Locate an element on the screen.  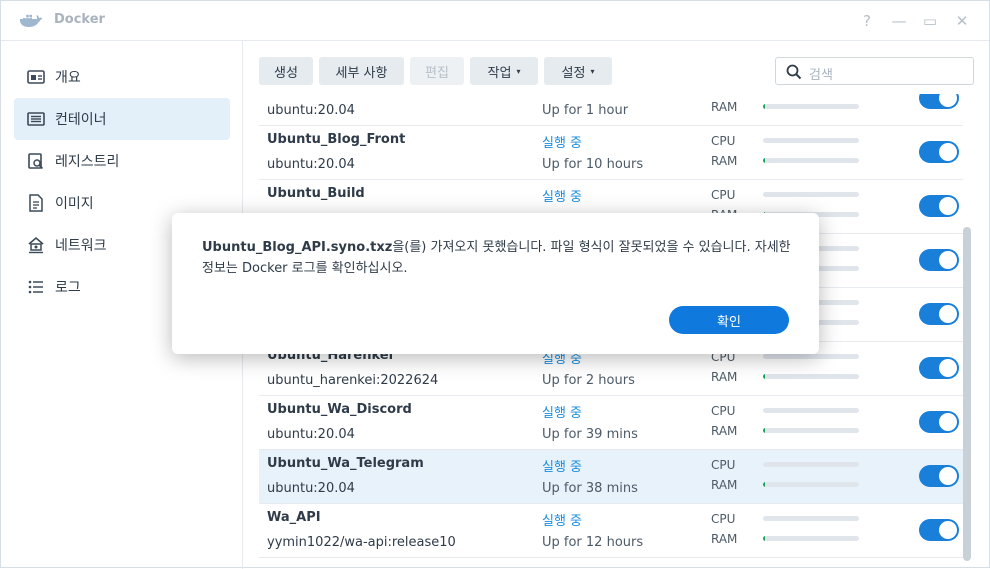
container-uptime: Up for 38 mins is located at coordinates (590, 488).